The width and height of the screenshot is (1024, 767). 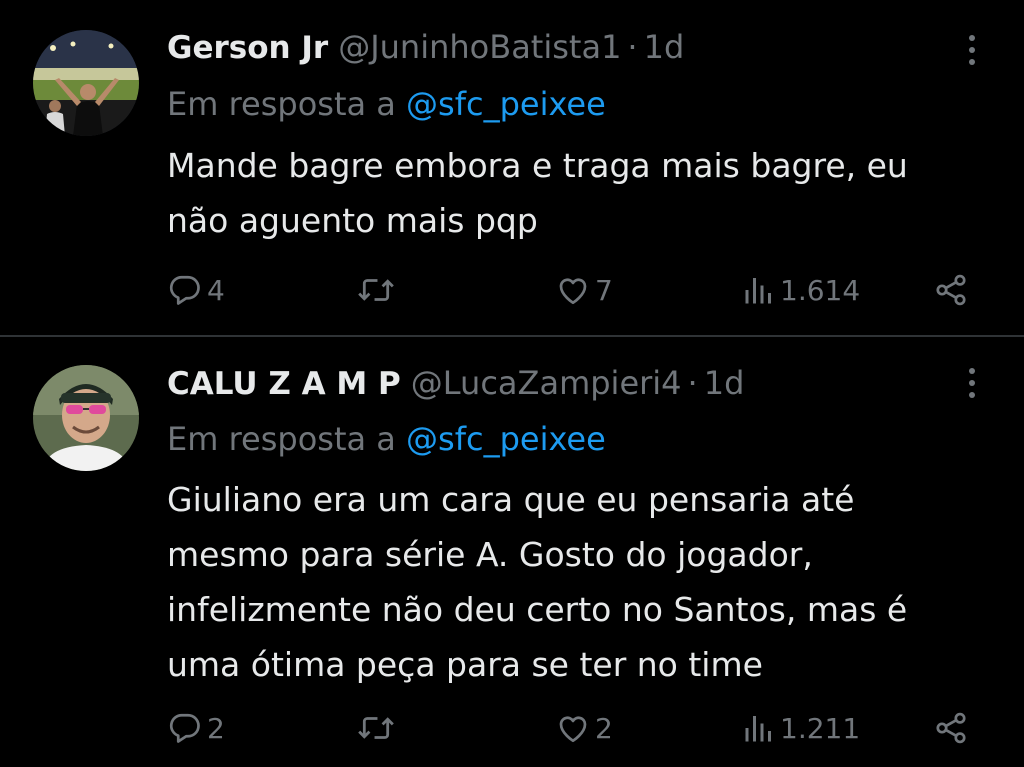 I want to click on like-button: 2, so click(x=584, y=728).